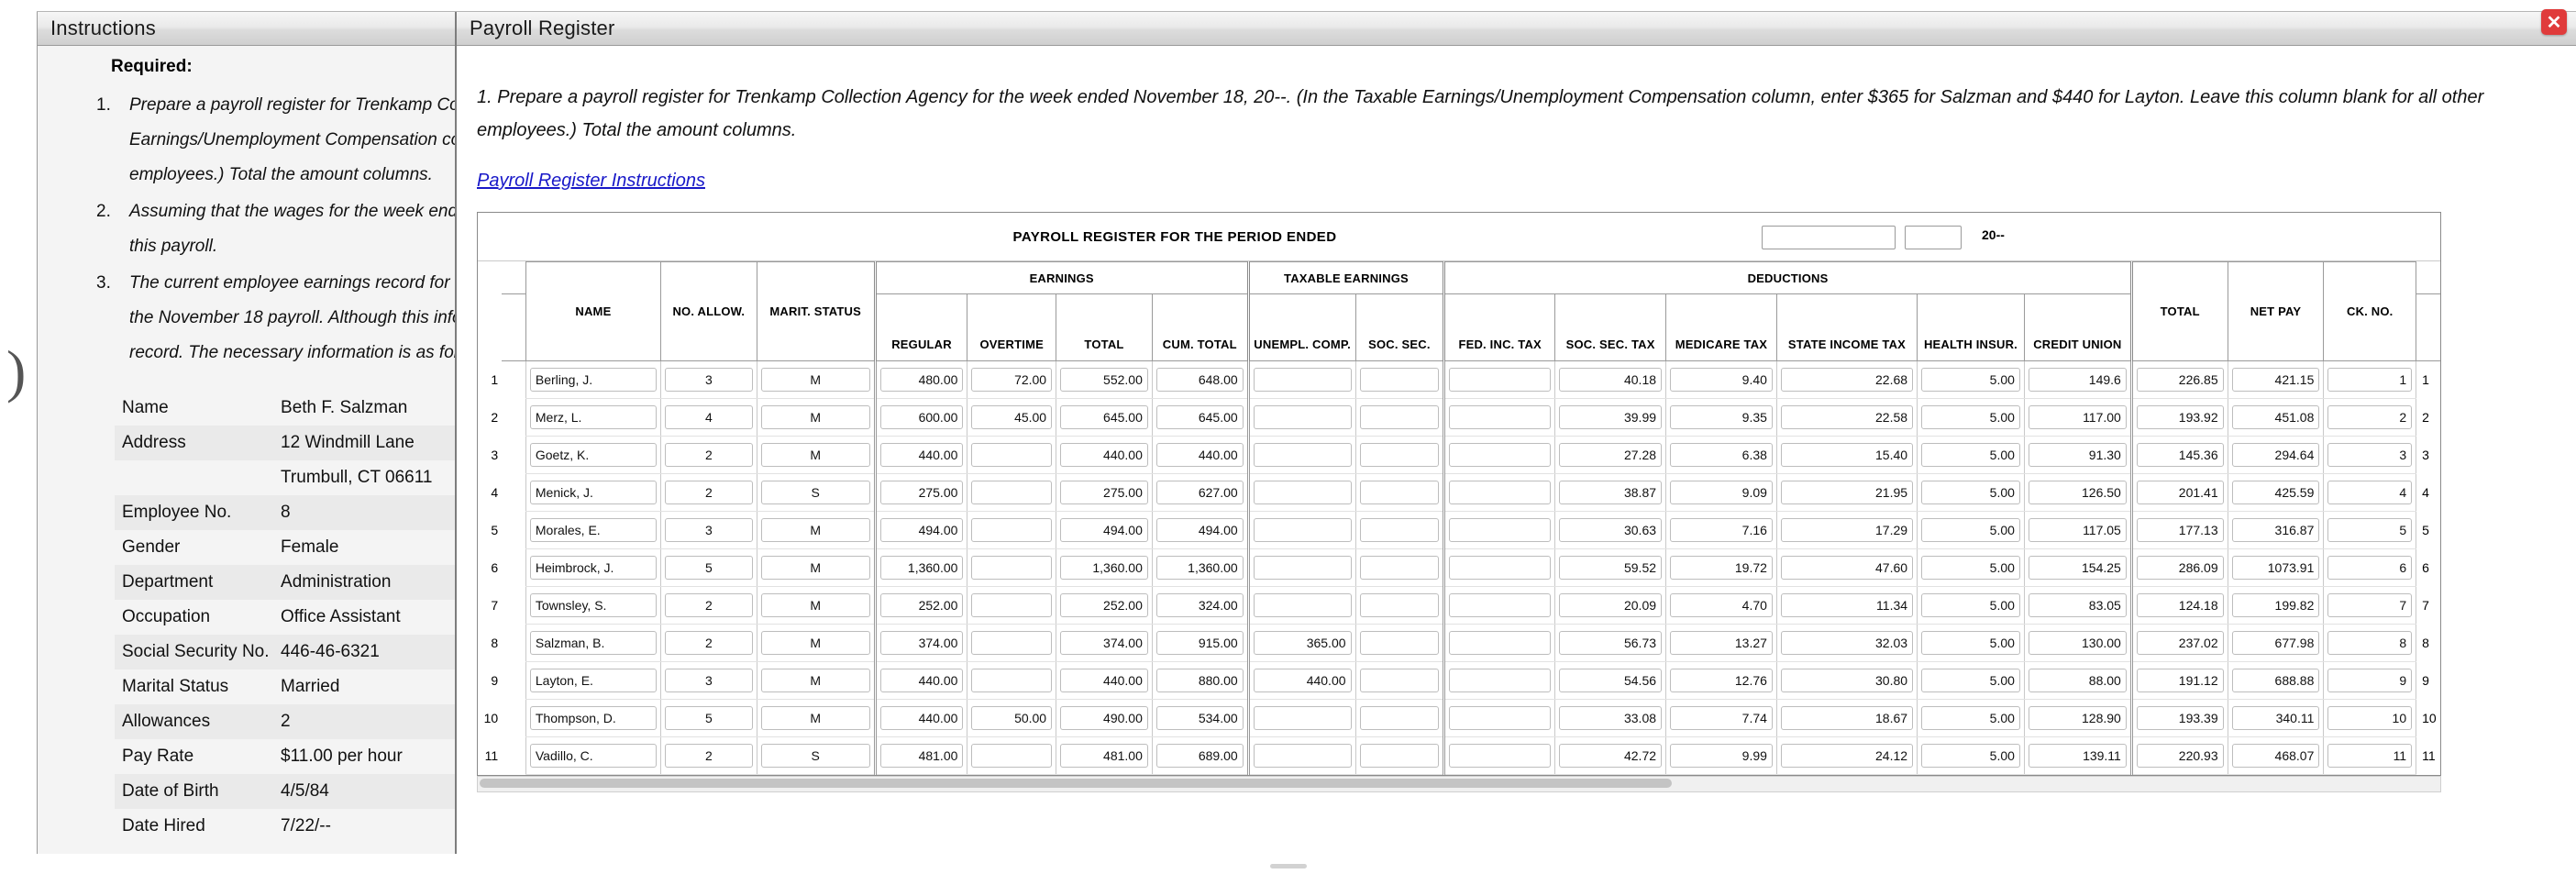 The image size is (2576, 874). What do you see at coordinates (591, 181) in the screenshot?
I see `payroll-register-instructions-link: Payroll Register Instructions` at bounding box center [591, 181].